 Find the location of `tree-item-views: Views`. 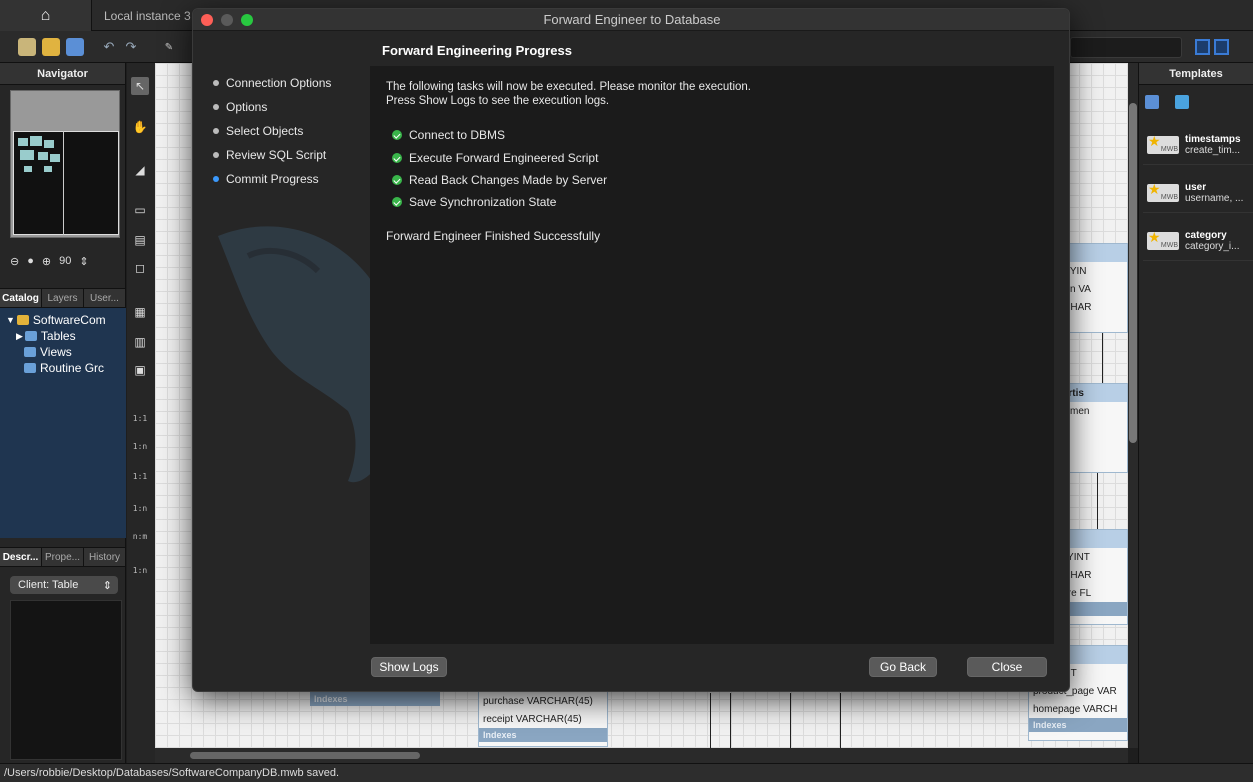

tree-item-views: Views is located at coordinates (63, 352).